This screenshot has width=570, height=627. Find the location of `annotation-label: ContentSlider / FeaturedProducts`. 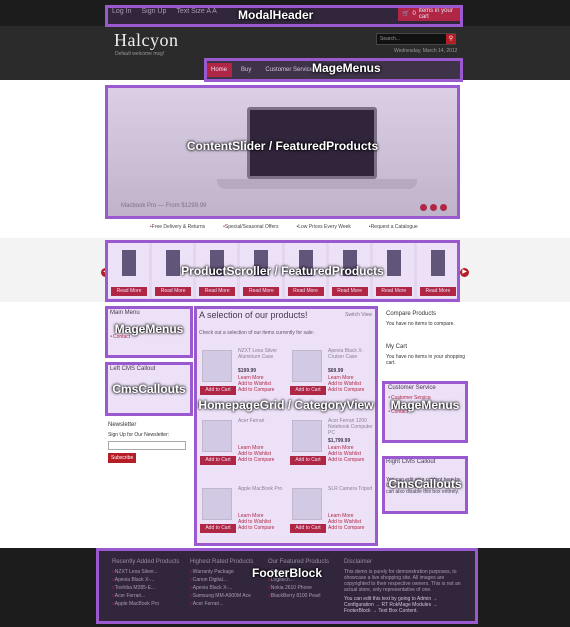

annotation-label: ContentSlider / FeaturedProducts is located at coordinates (282, 146).